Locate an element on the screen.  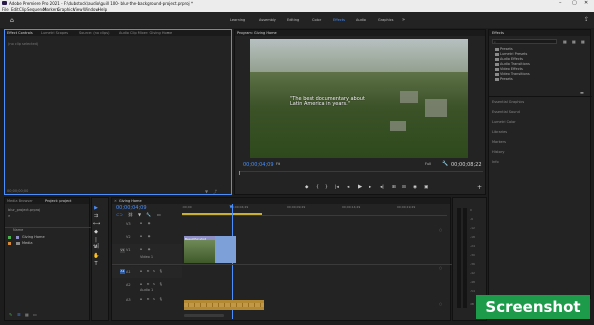
workspace-tab-editing: Editing is located at coordinates (293, 20).